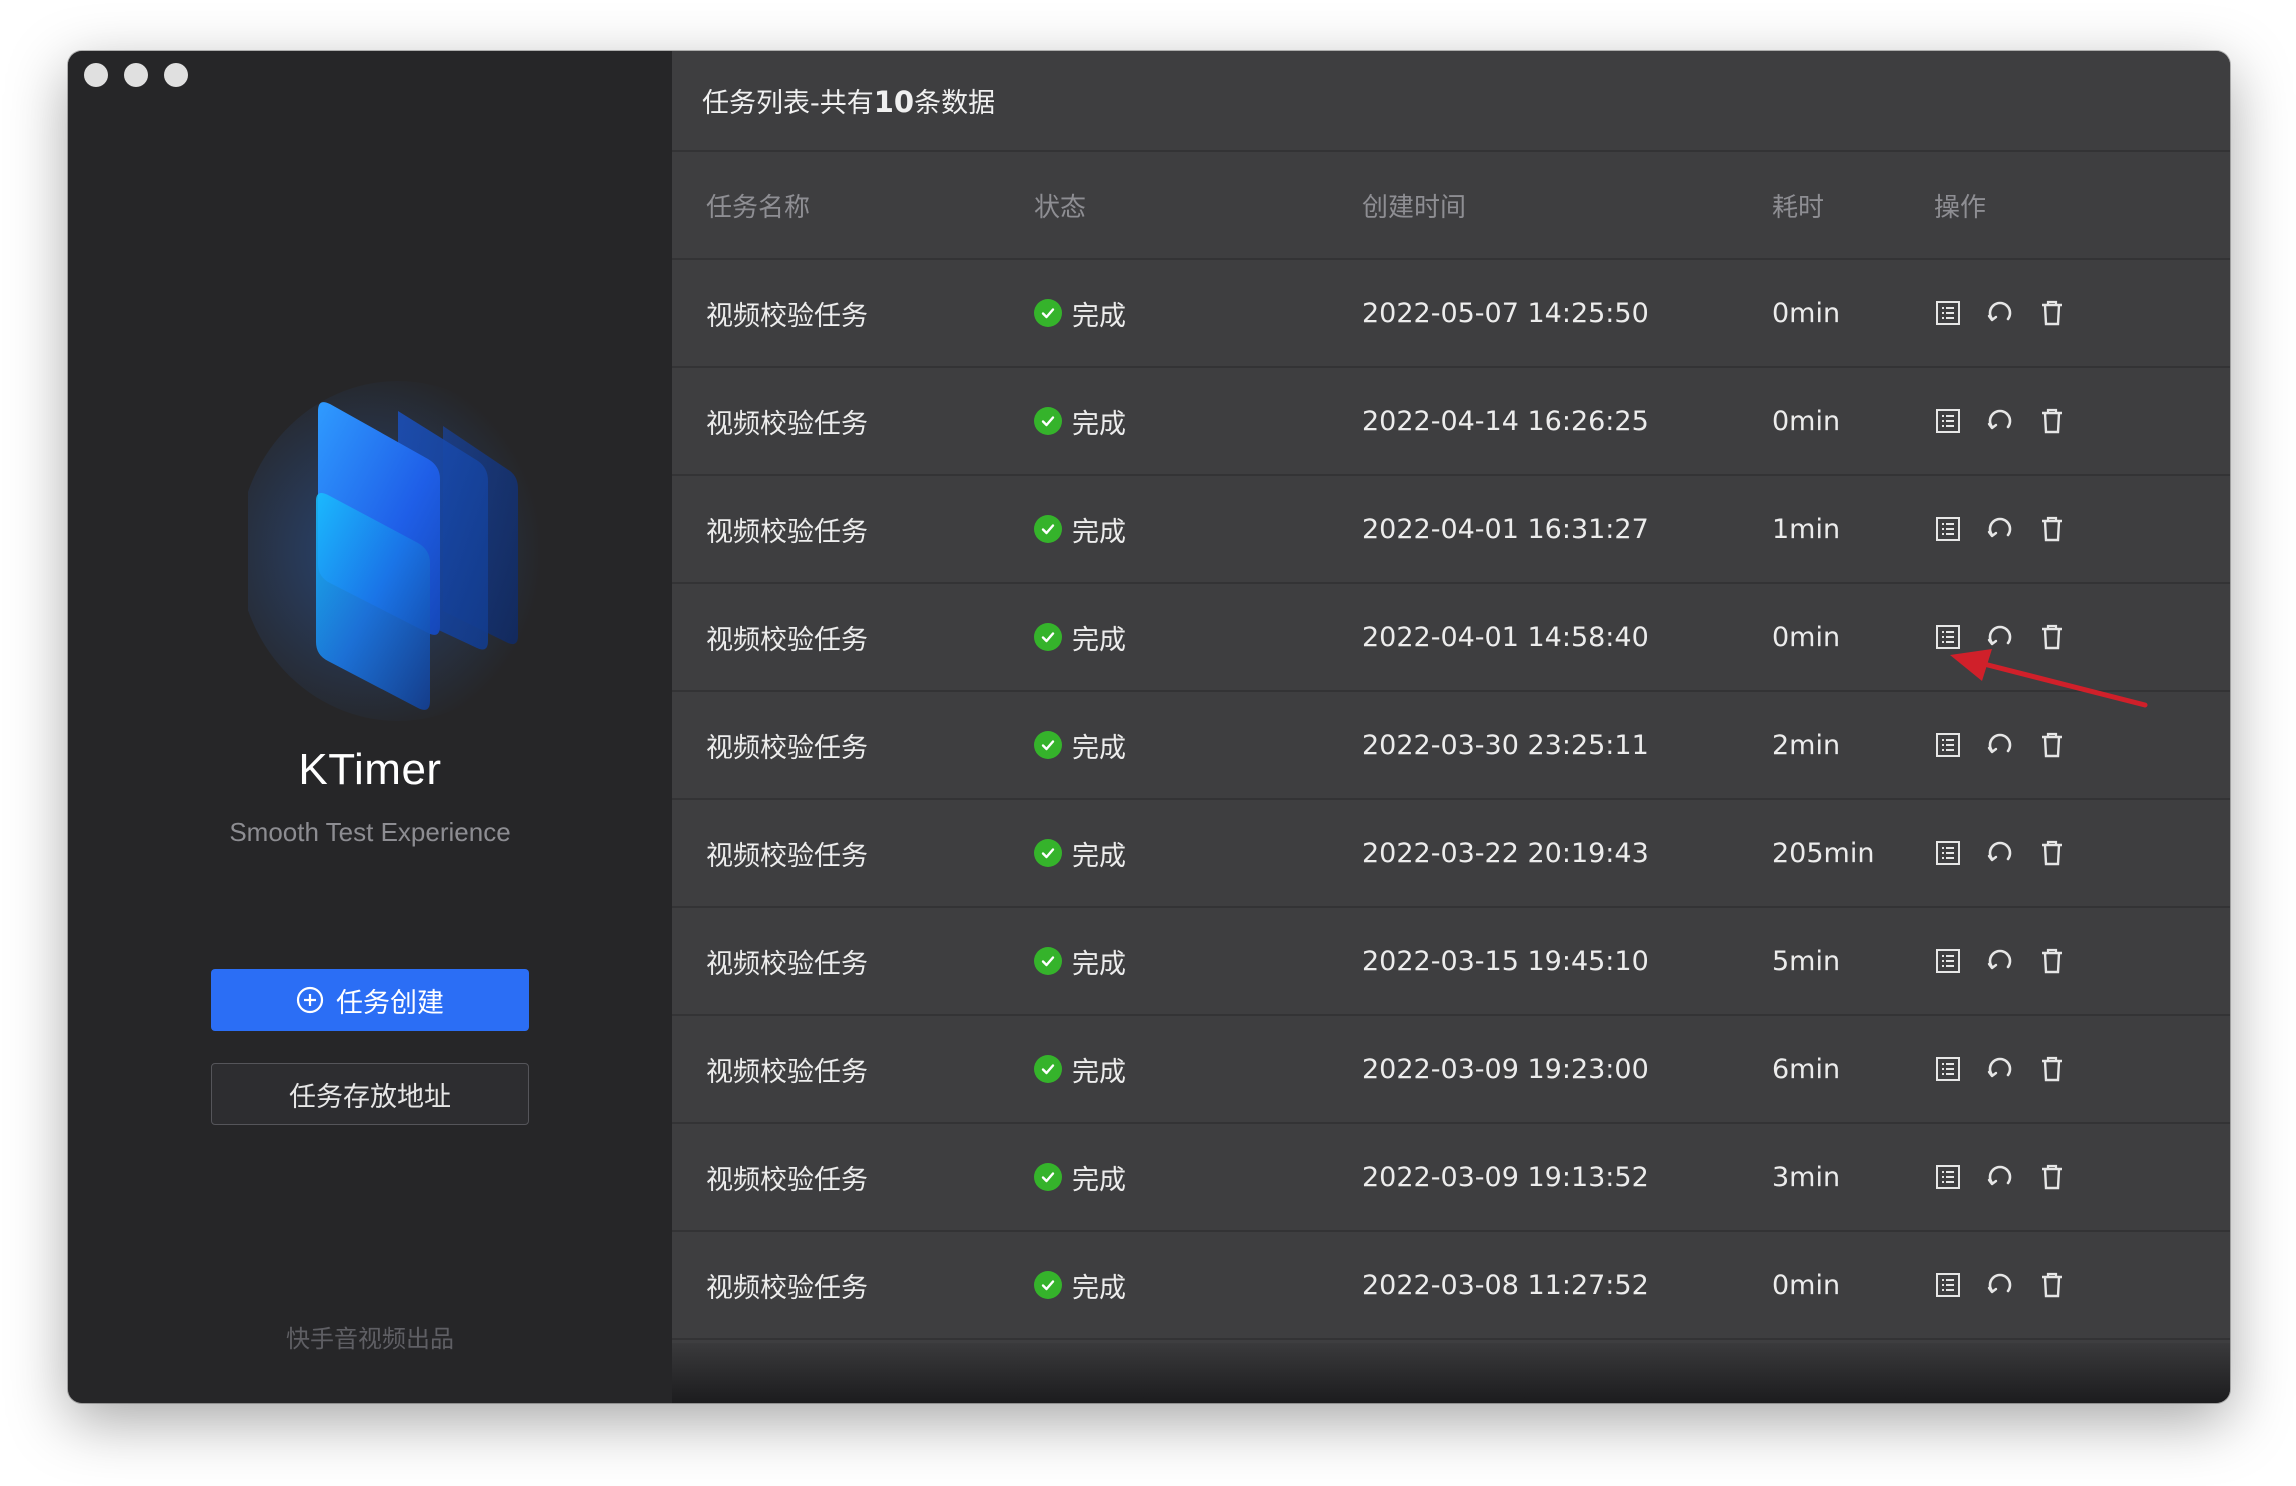  Describe the element at coordinates (1451, 530) in the screenshot. I see `table-row: 视频校验任务 完成 2022-04-01 16:31:27 1min` at that location.